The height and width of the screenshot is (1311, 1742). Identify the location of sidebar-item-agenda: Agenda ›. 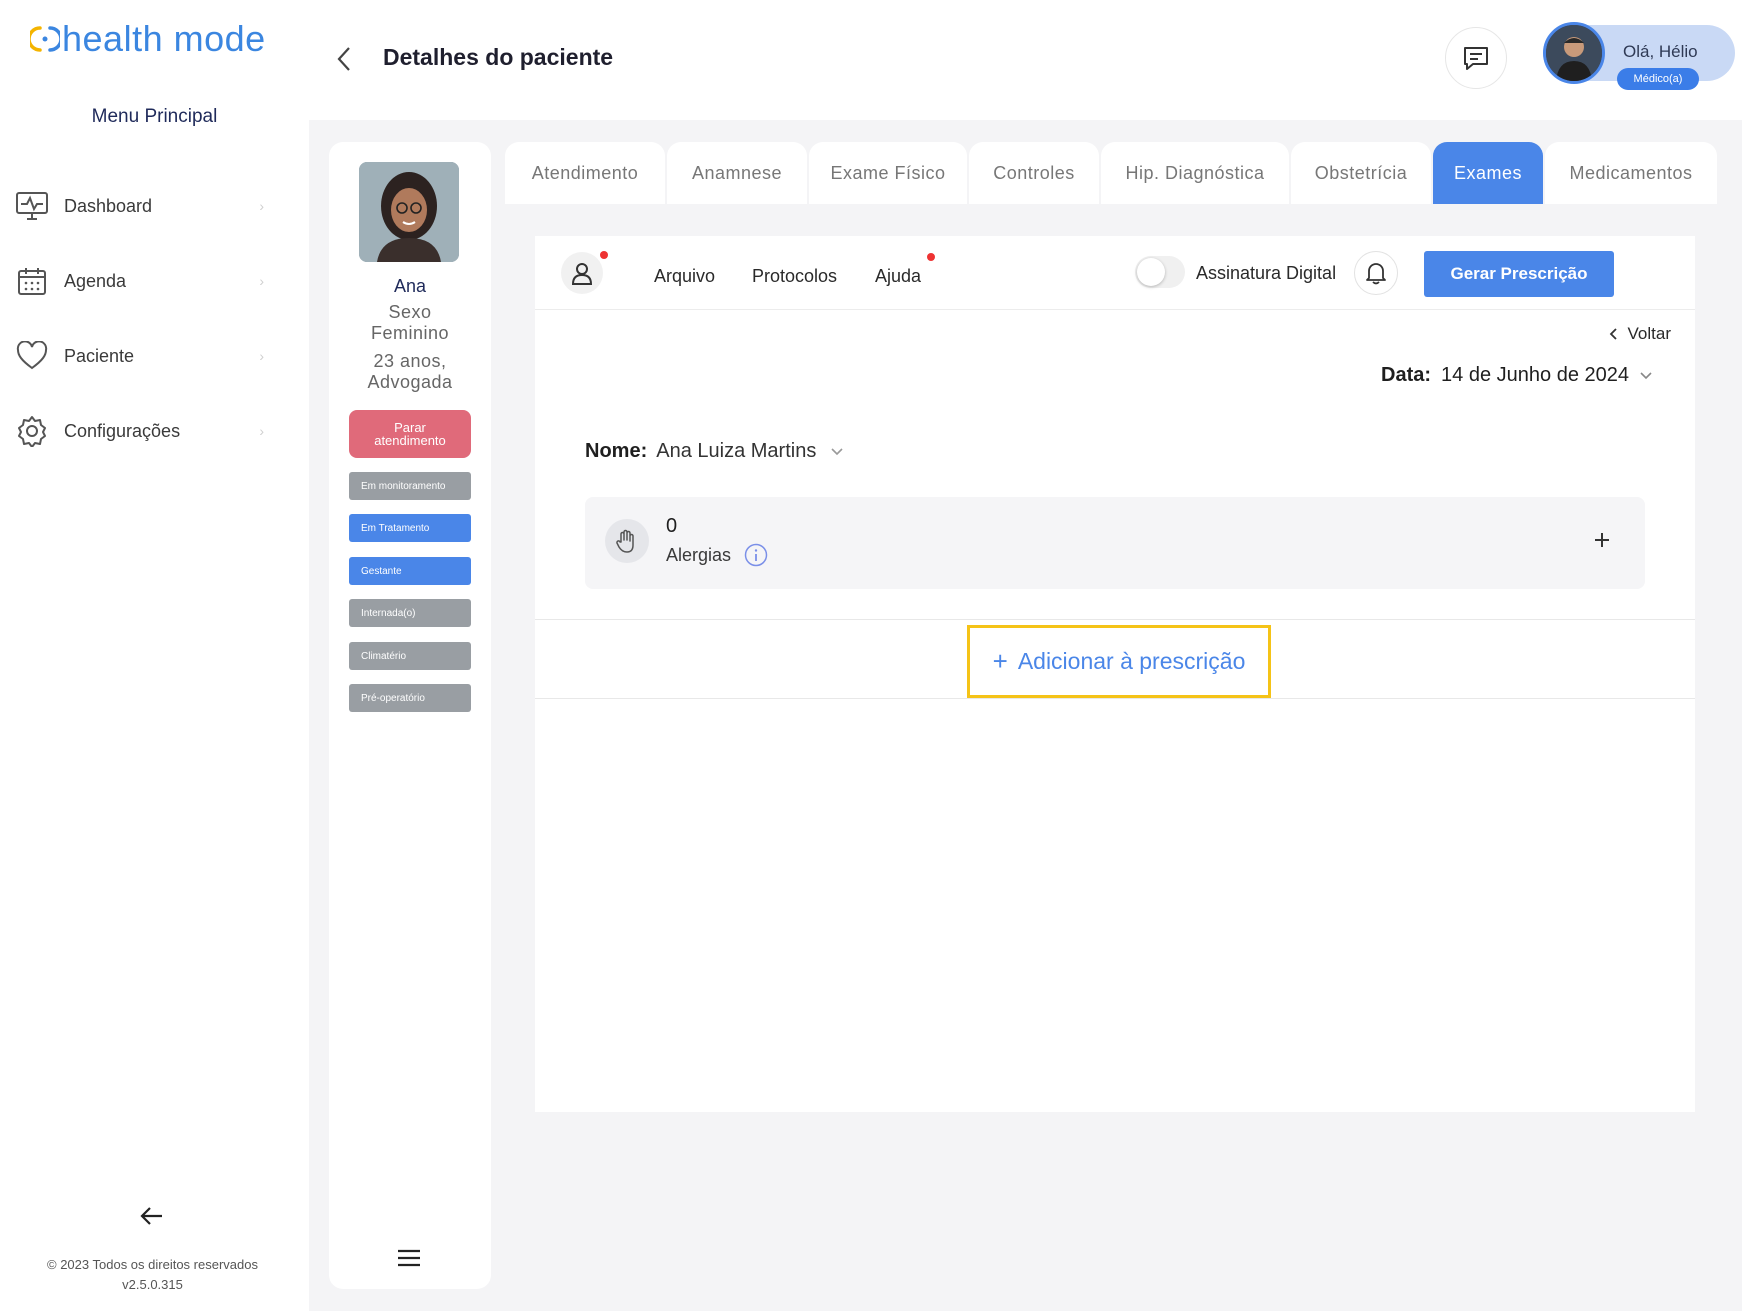
(139, 281).